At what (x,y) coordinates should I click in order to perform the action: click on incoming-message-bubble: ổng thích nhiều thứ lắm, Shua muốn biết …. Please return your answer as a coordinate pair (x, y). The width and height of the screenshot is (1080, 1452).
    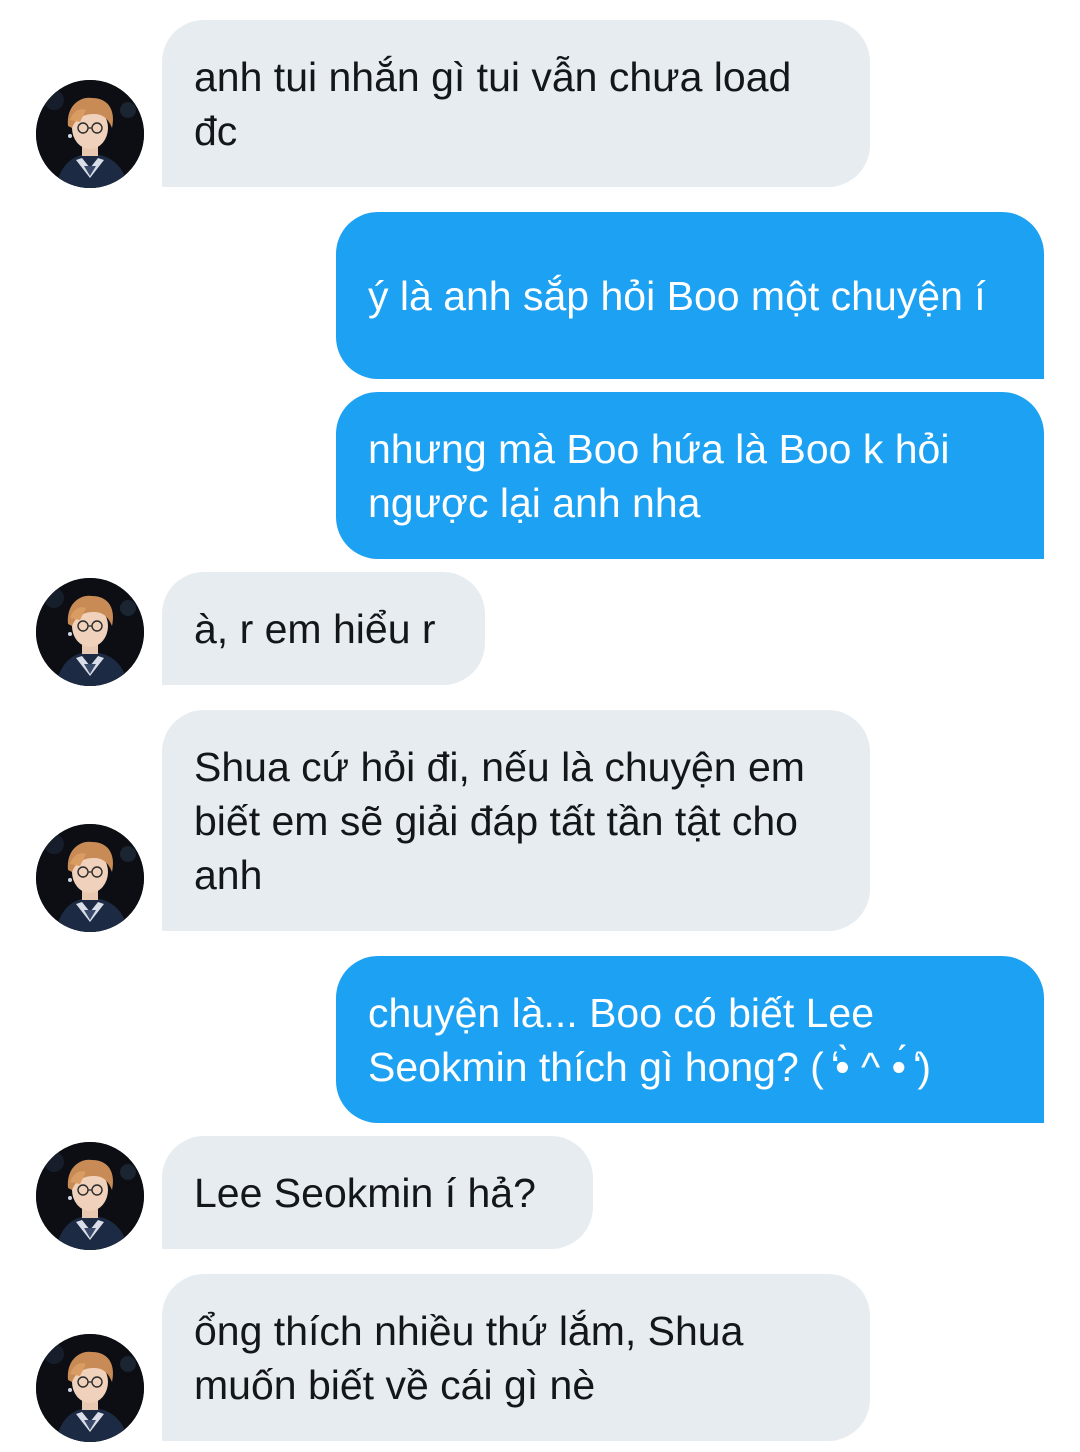
    Looking at the image, I should click on (516, 1357).